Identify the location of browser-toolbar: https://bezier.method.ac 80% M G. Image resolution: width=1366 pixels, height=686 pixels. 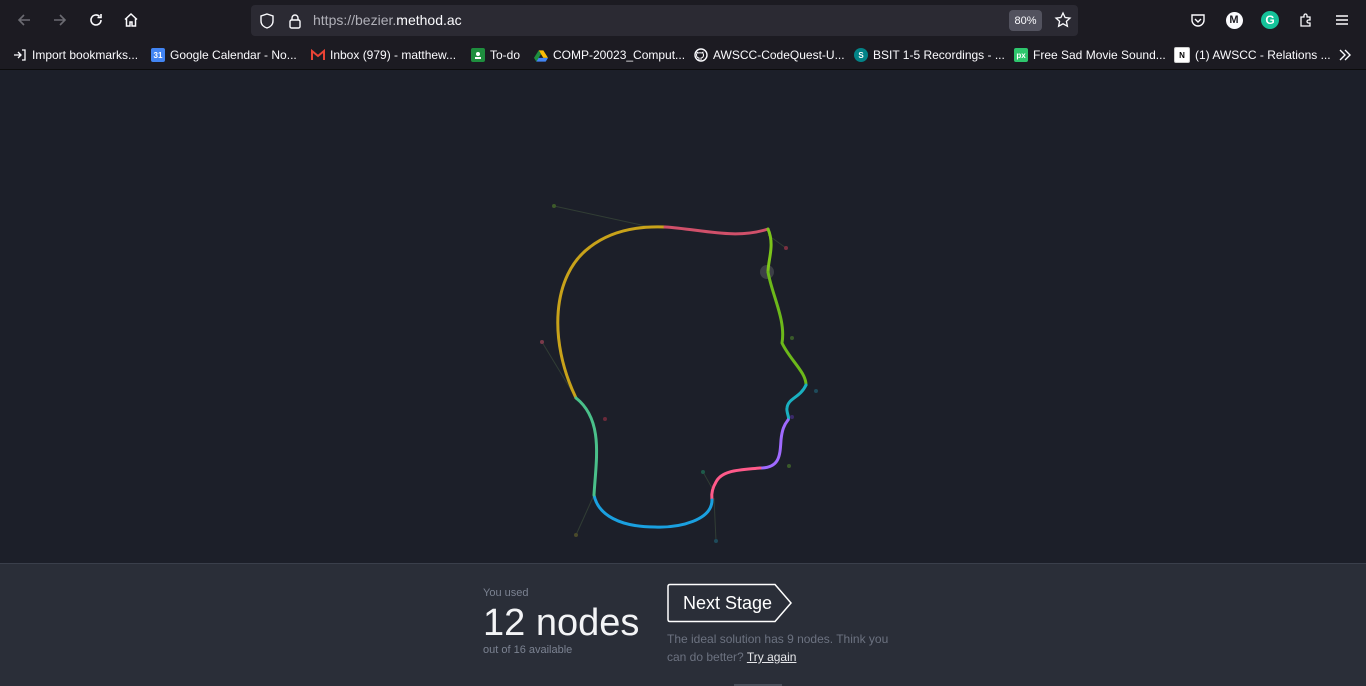
(683, 20).